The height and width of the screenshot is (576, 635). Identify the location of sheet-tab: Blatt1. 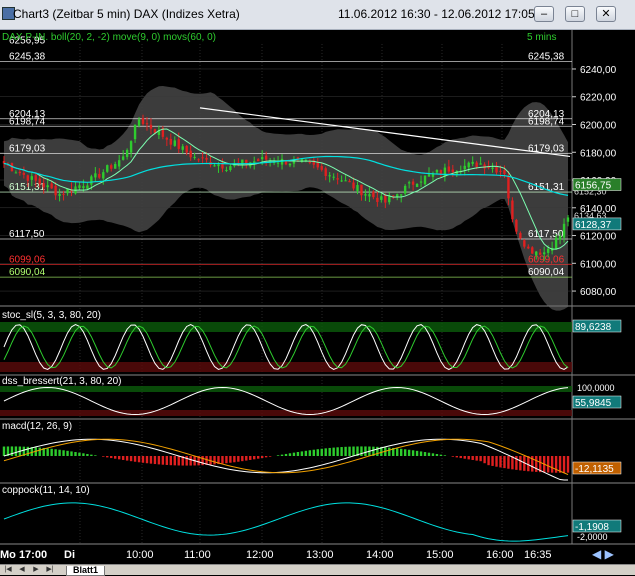
(85, 571).